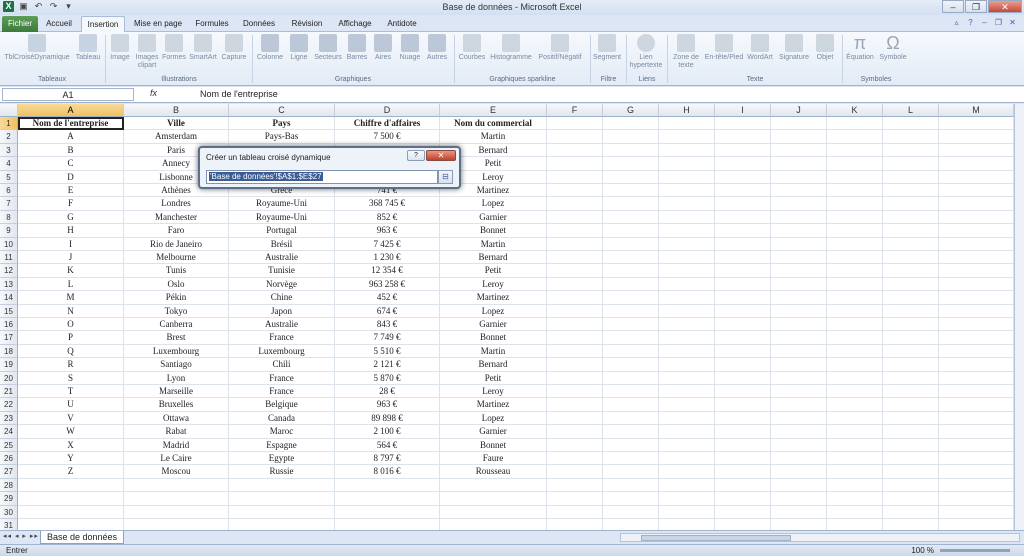  What do you see at coordinates (387, 258) in the screenshot?
I see `table-cell: 1 230 €` at bounding box center [387, 258].